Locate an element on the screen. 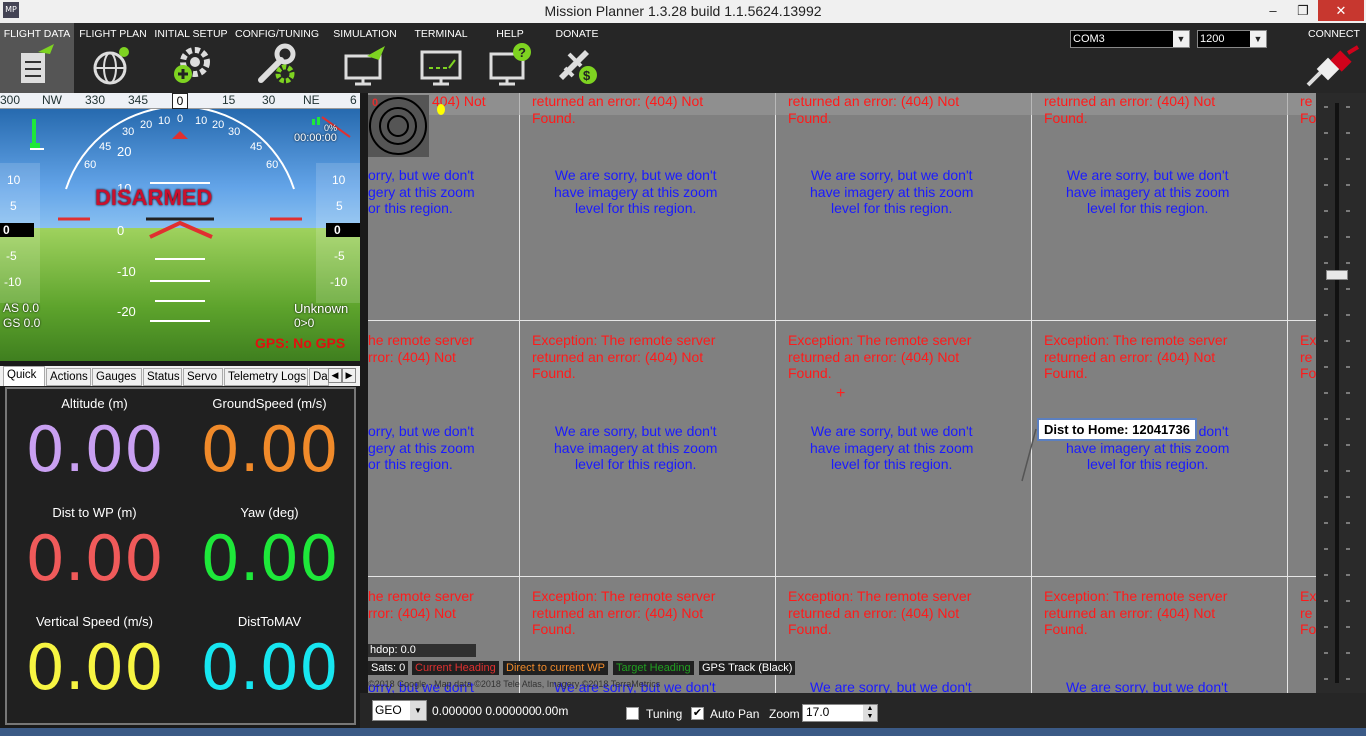 The image size is (1366, 736). quick-altitude: Altitude (m) 0.00 is located at coordinates (94, 443).